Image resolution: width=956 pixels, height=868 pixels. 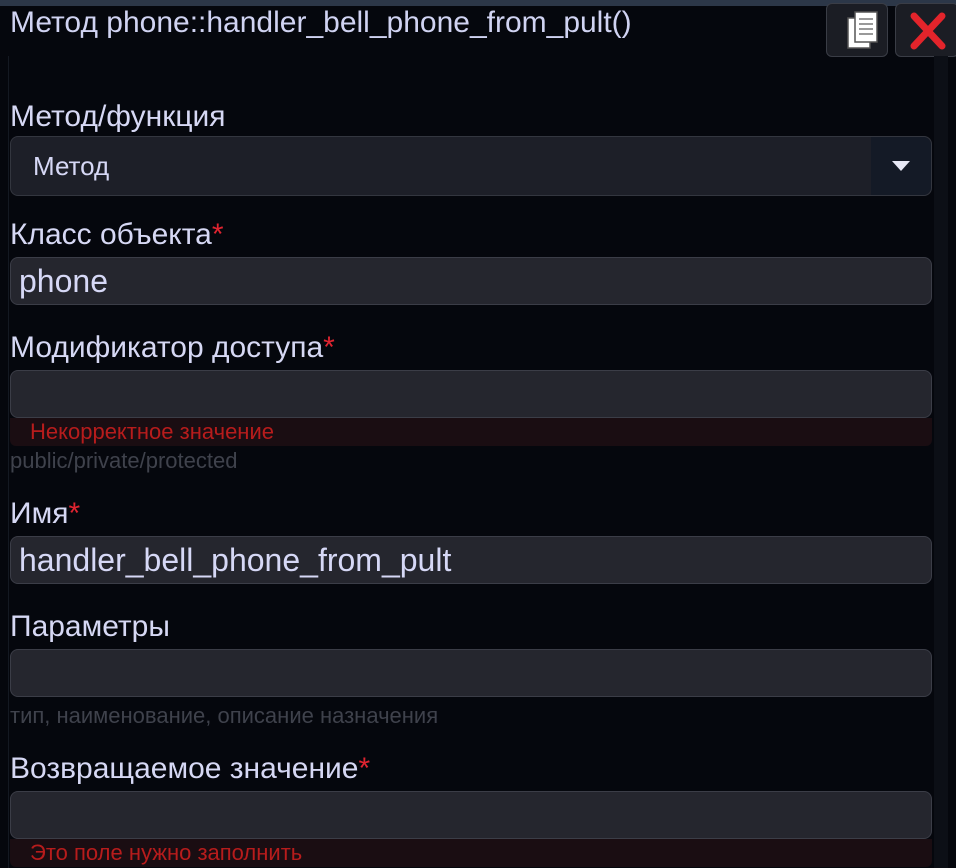 What do you see at coordinates (90, 626) in the screenshot?
I see `parameters-label: Параметры` at bounding box center [90, 626].